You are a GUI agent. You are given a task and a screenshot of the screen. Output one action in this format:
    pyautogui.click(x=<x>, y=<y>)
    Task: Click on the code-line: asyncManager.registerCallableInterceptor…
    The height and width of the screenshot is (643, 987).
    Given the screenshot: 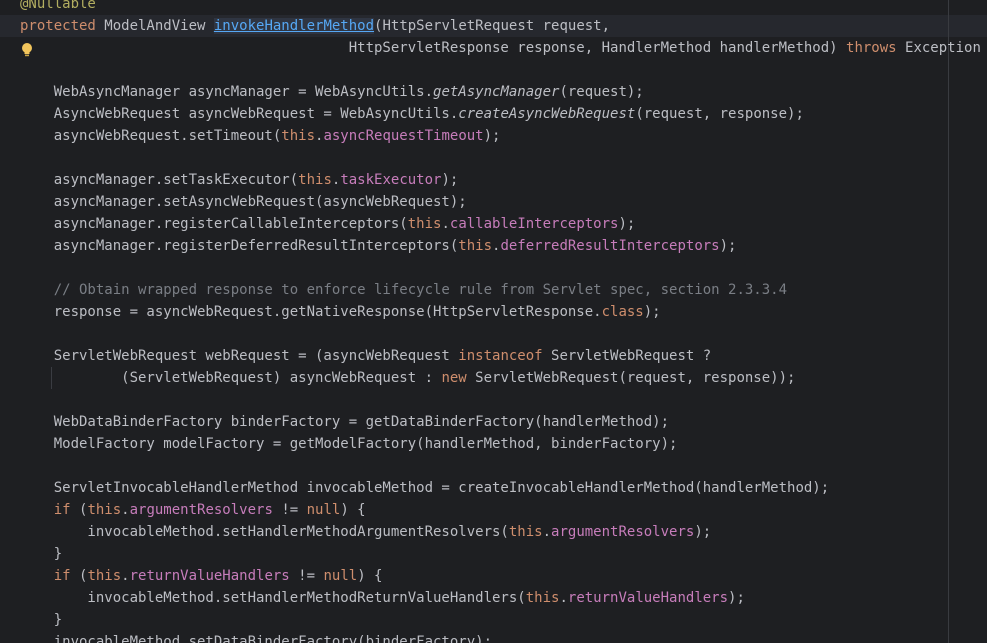 What is the action you would take?
    pyautogui.click(x=503, y=224)
    